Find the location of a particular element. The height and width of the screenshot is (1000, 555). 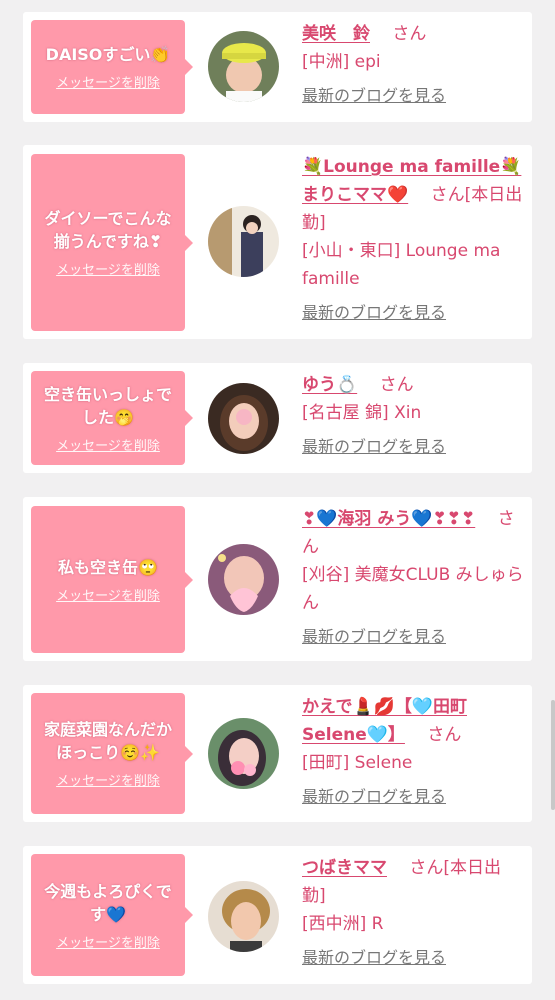

shop-label: [西中洲] R is located at coordinates (343, 924).